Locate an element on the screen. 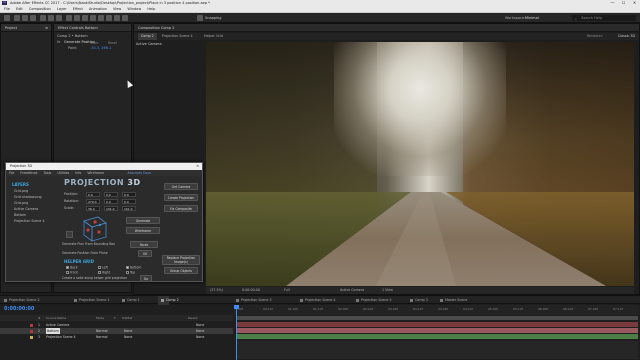  pan-behind-tool-icon is located at coordinates (59, 18).